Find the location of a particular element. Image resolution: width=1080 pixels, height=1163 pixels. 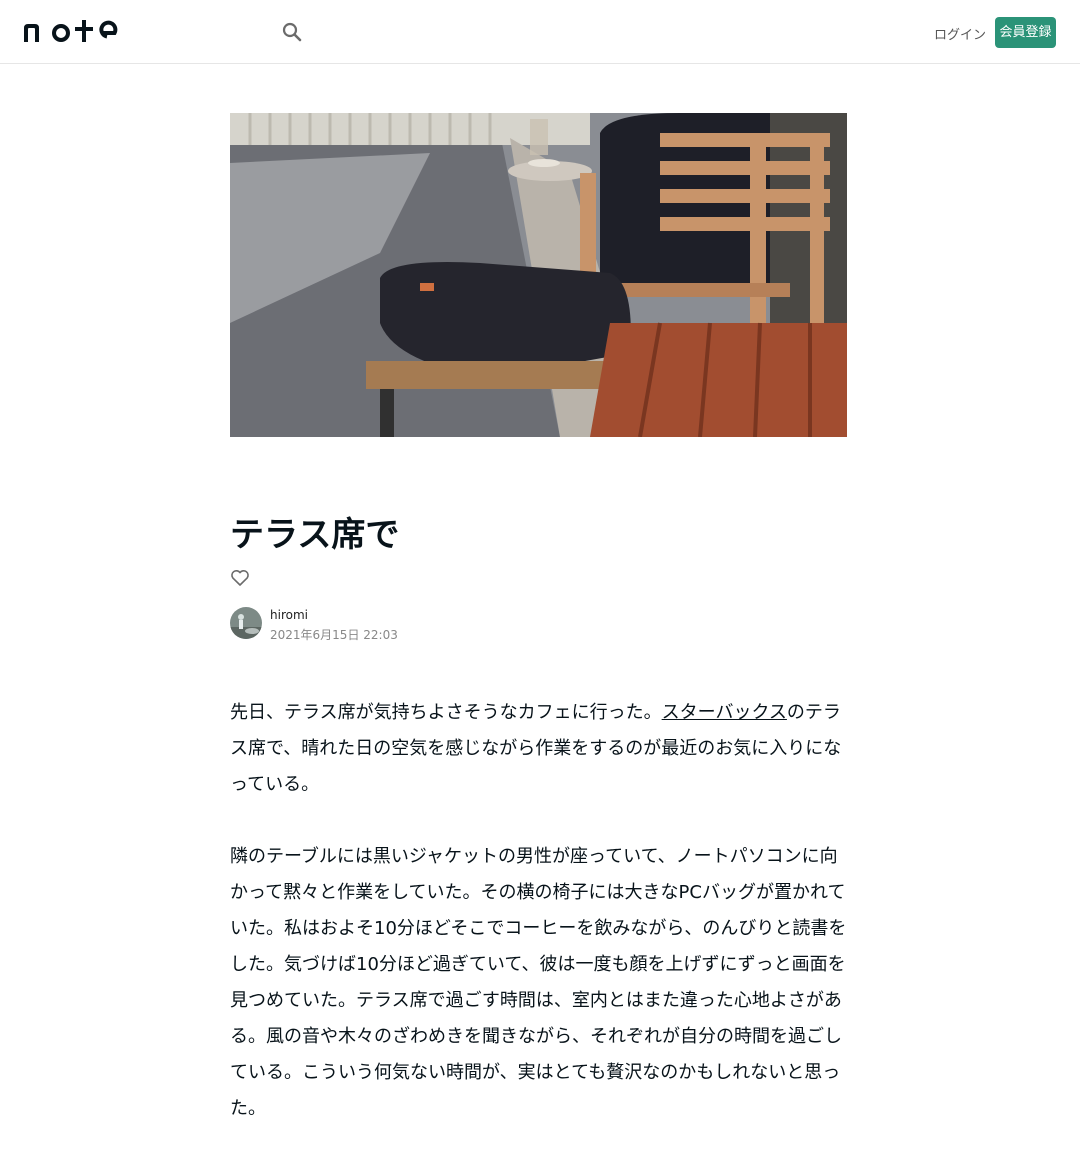

like-button is located at coordinates (240, 578).